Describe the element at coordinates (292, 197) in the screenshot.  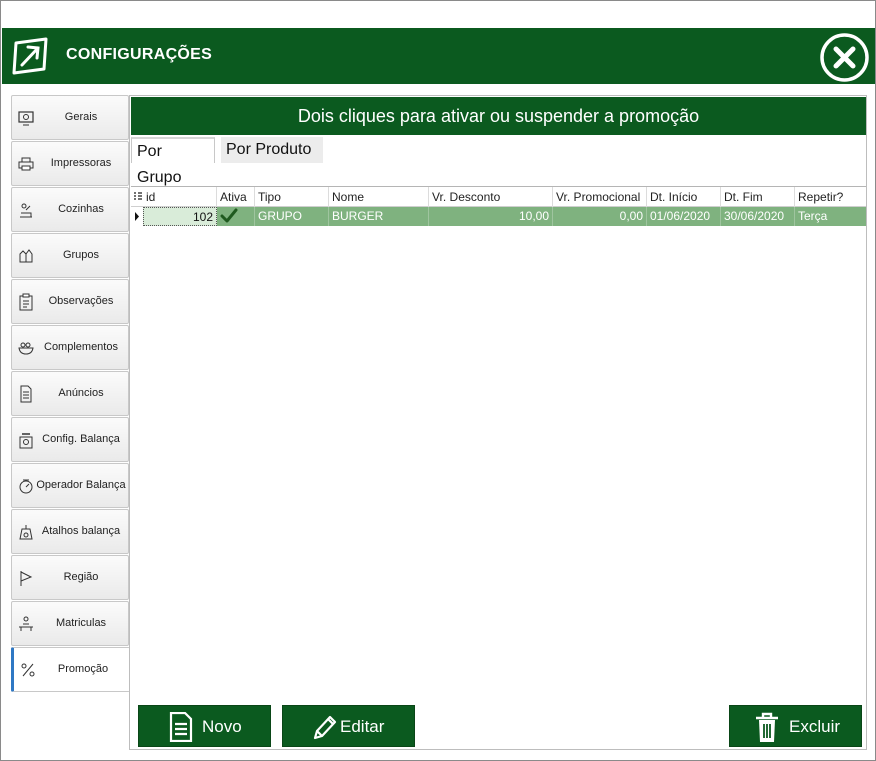
I see `col-header-tipo: Tipo` at that location.